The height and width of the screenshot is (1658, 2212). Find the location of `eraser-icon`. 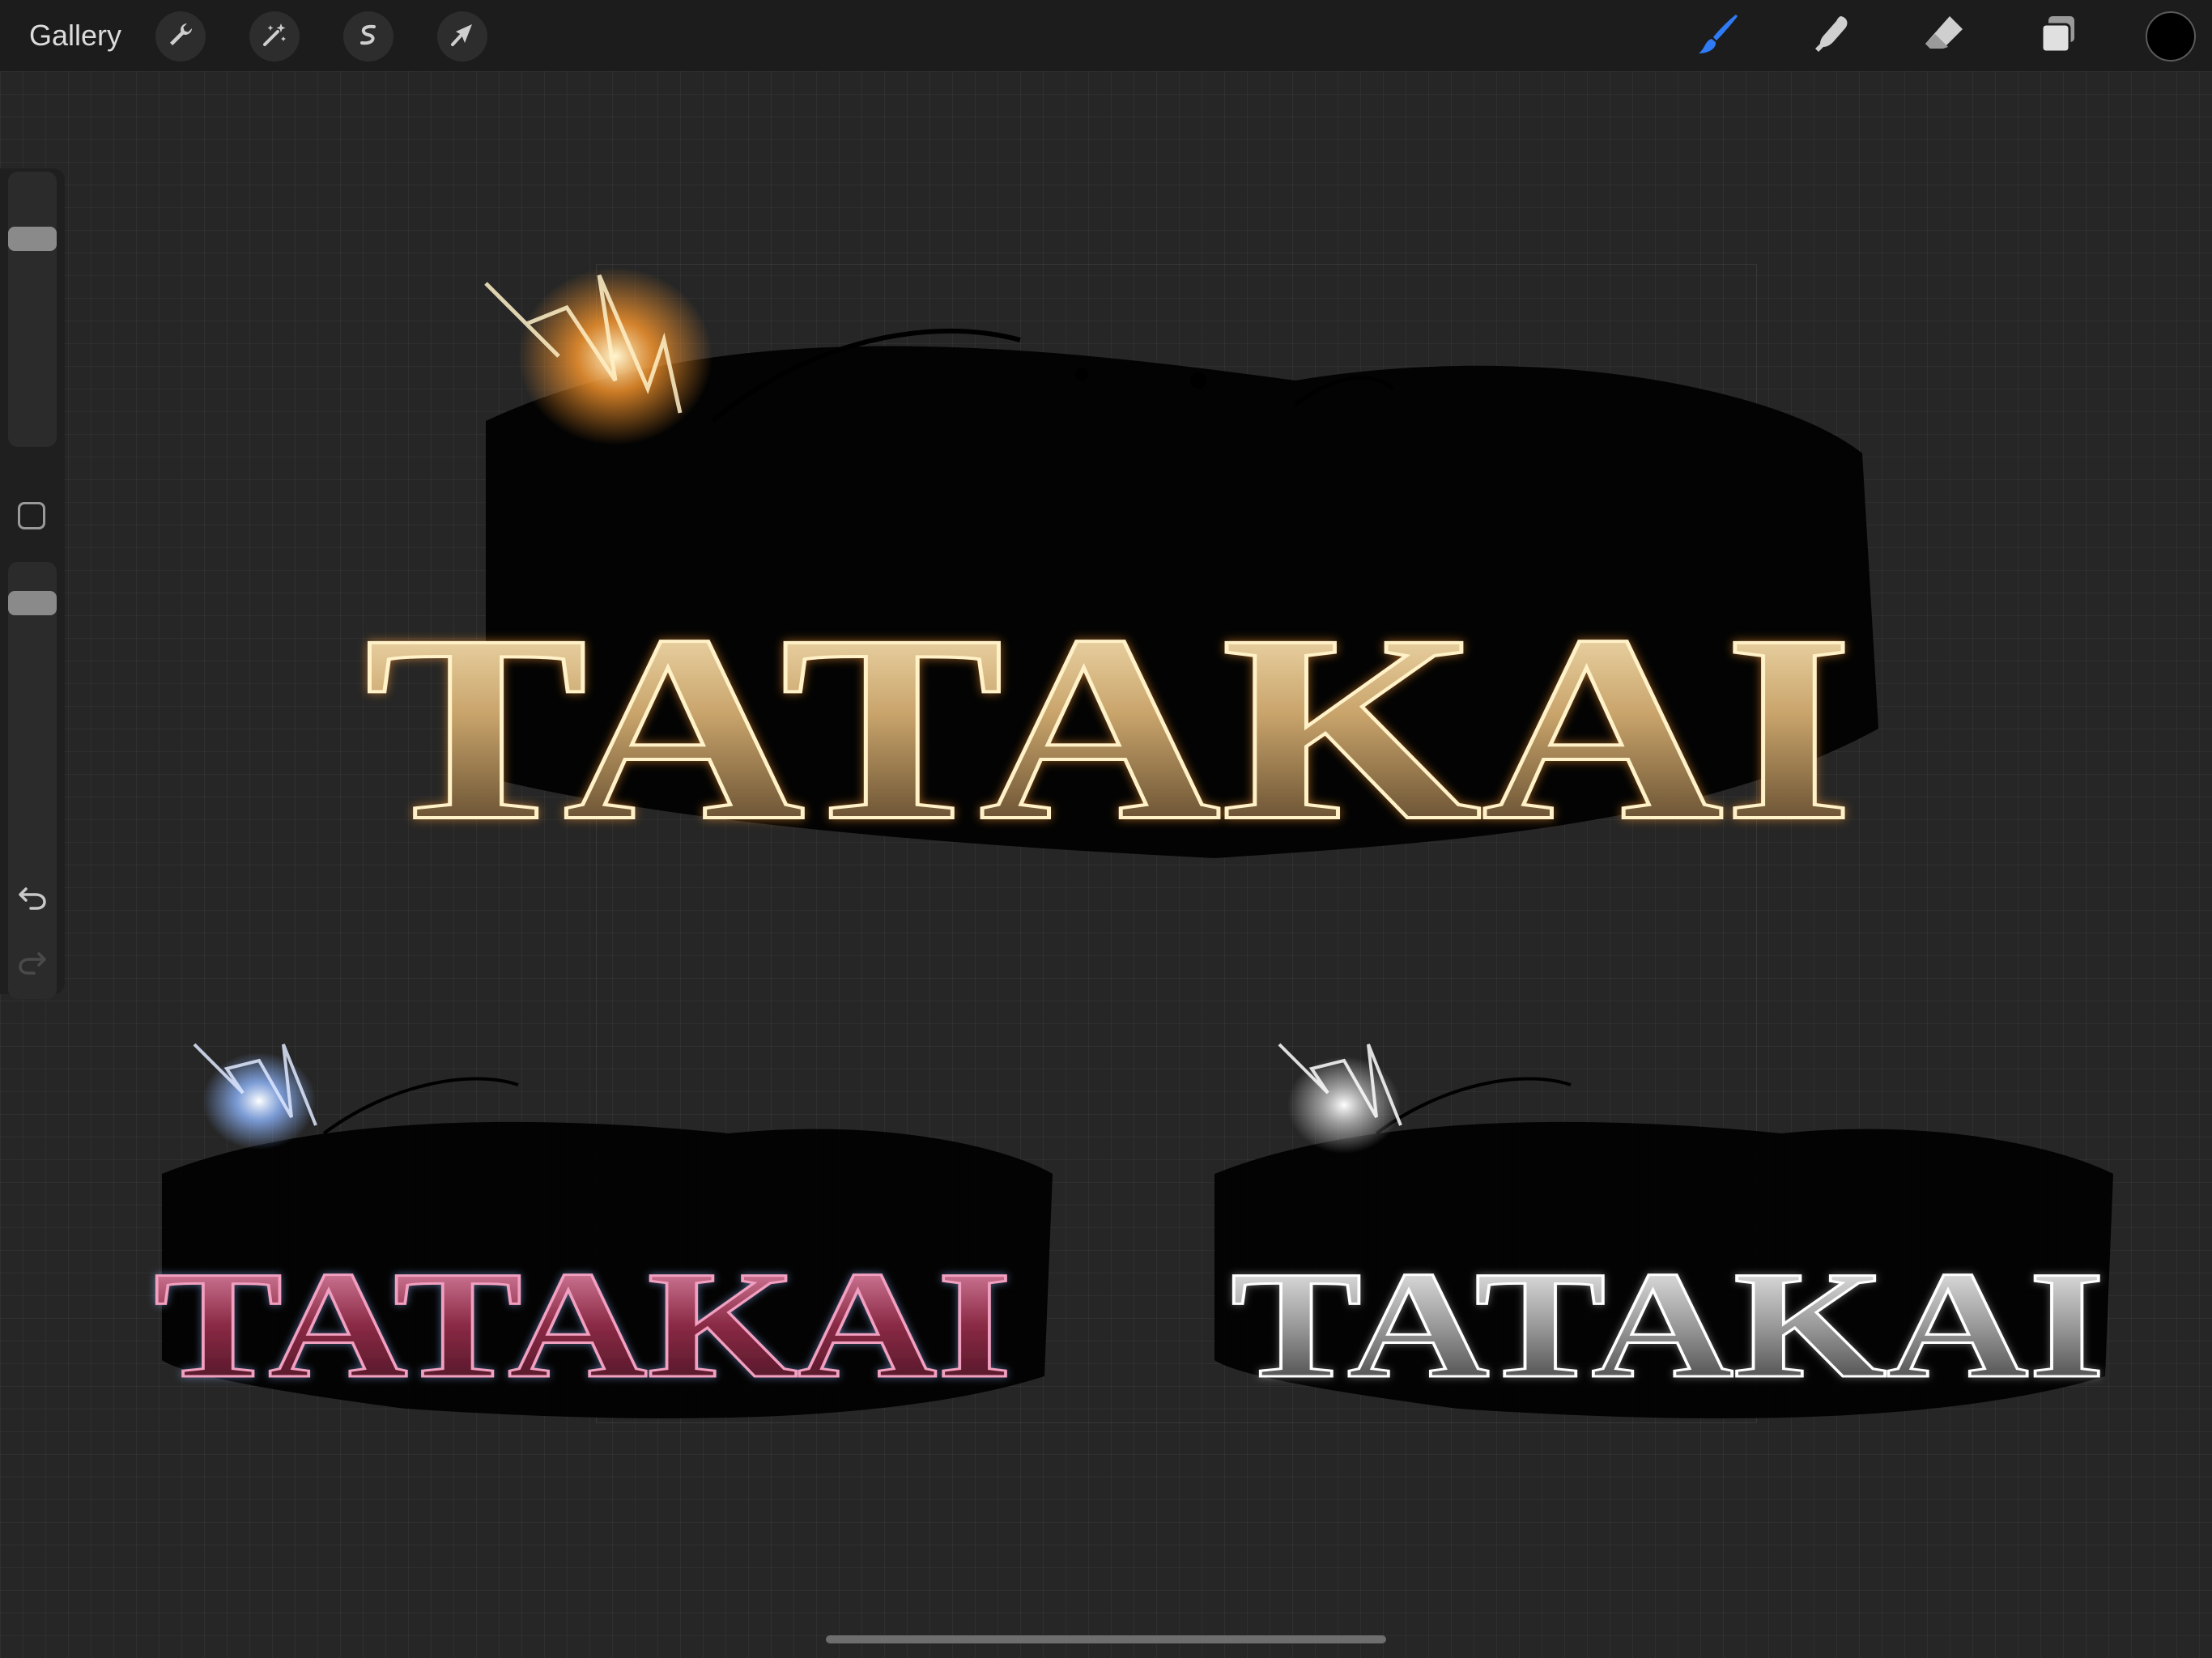

eraser-icon is located at coordinates (1945, 36).